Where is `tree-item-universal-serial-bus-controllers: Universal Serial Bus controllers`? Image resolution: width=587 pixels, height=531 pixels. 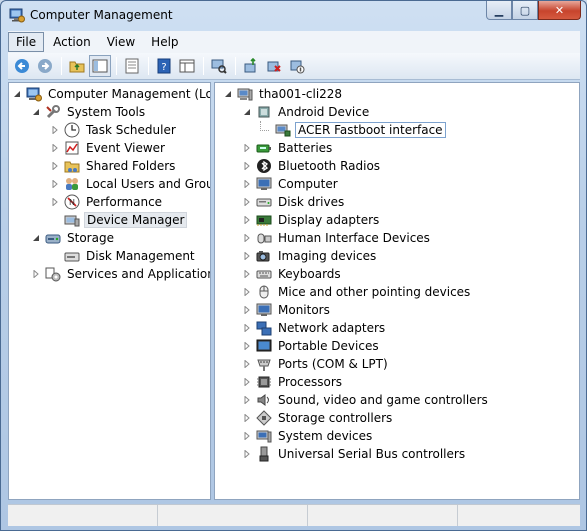 tree-item-universal-serial-bus-controllers: Universal Serial Bus controllers is located at coordinates (354, 454).